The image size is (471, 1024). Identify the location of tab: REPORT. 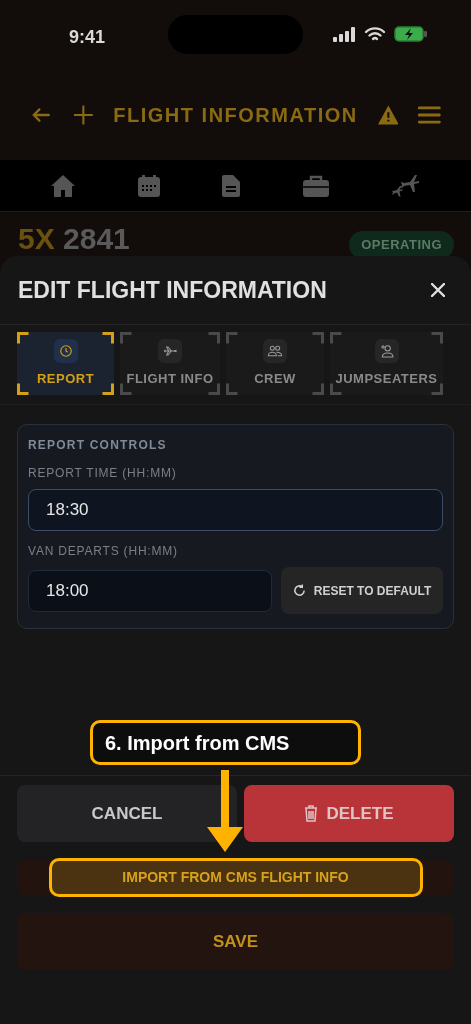
(65, 363).